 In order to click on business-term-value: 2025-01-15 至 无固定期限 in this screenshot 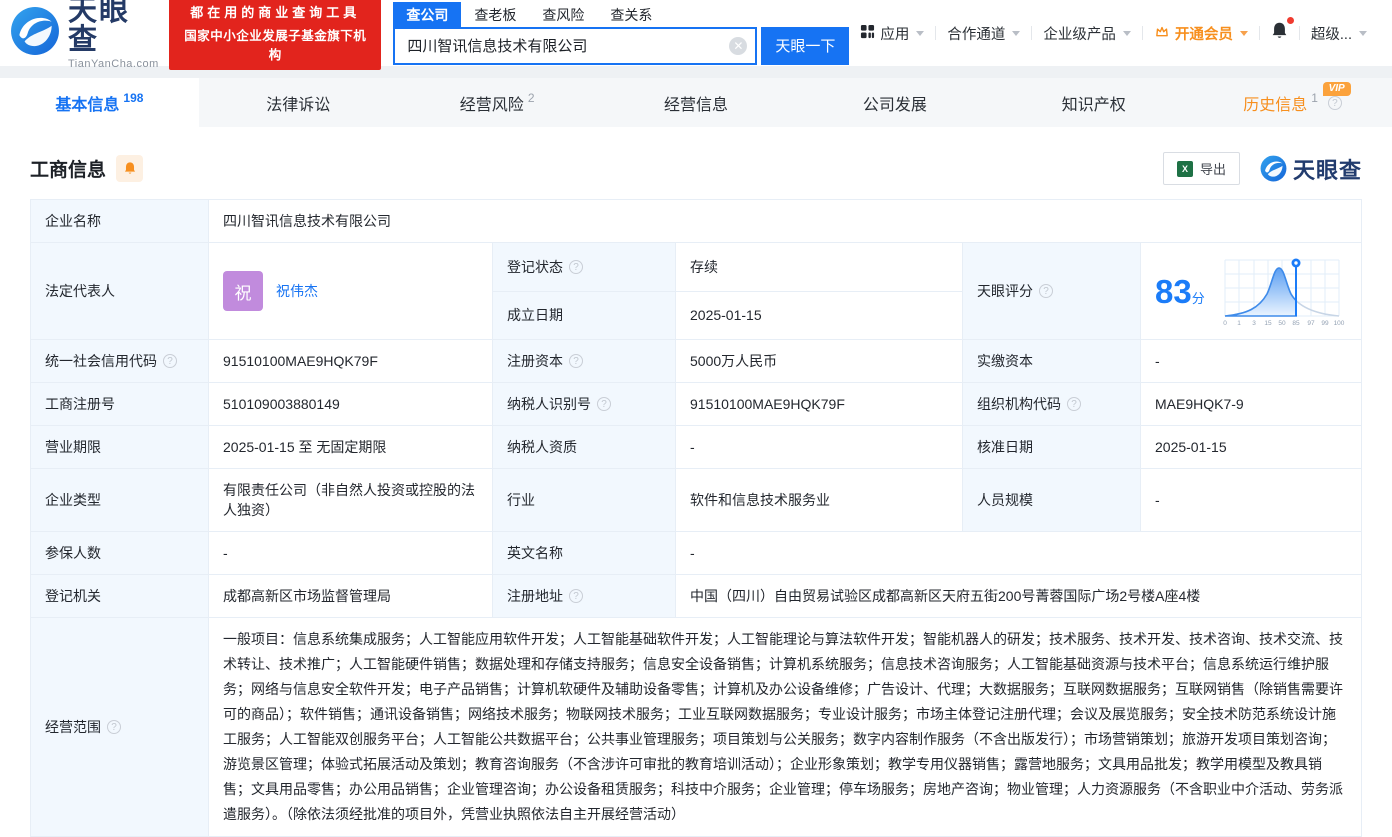, I will do `click(350, 447)`.